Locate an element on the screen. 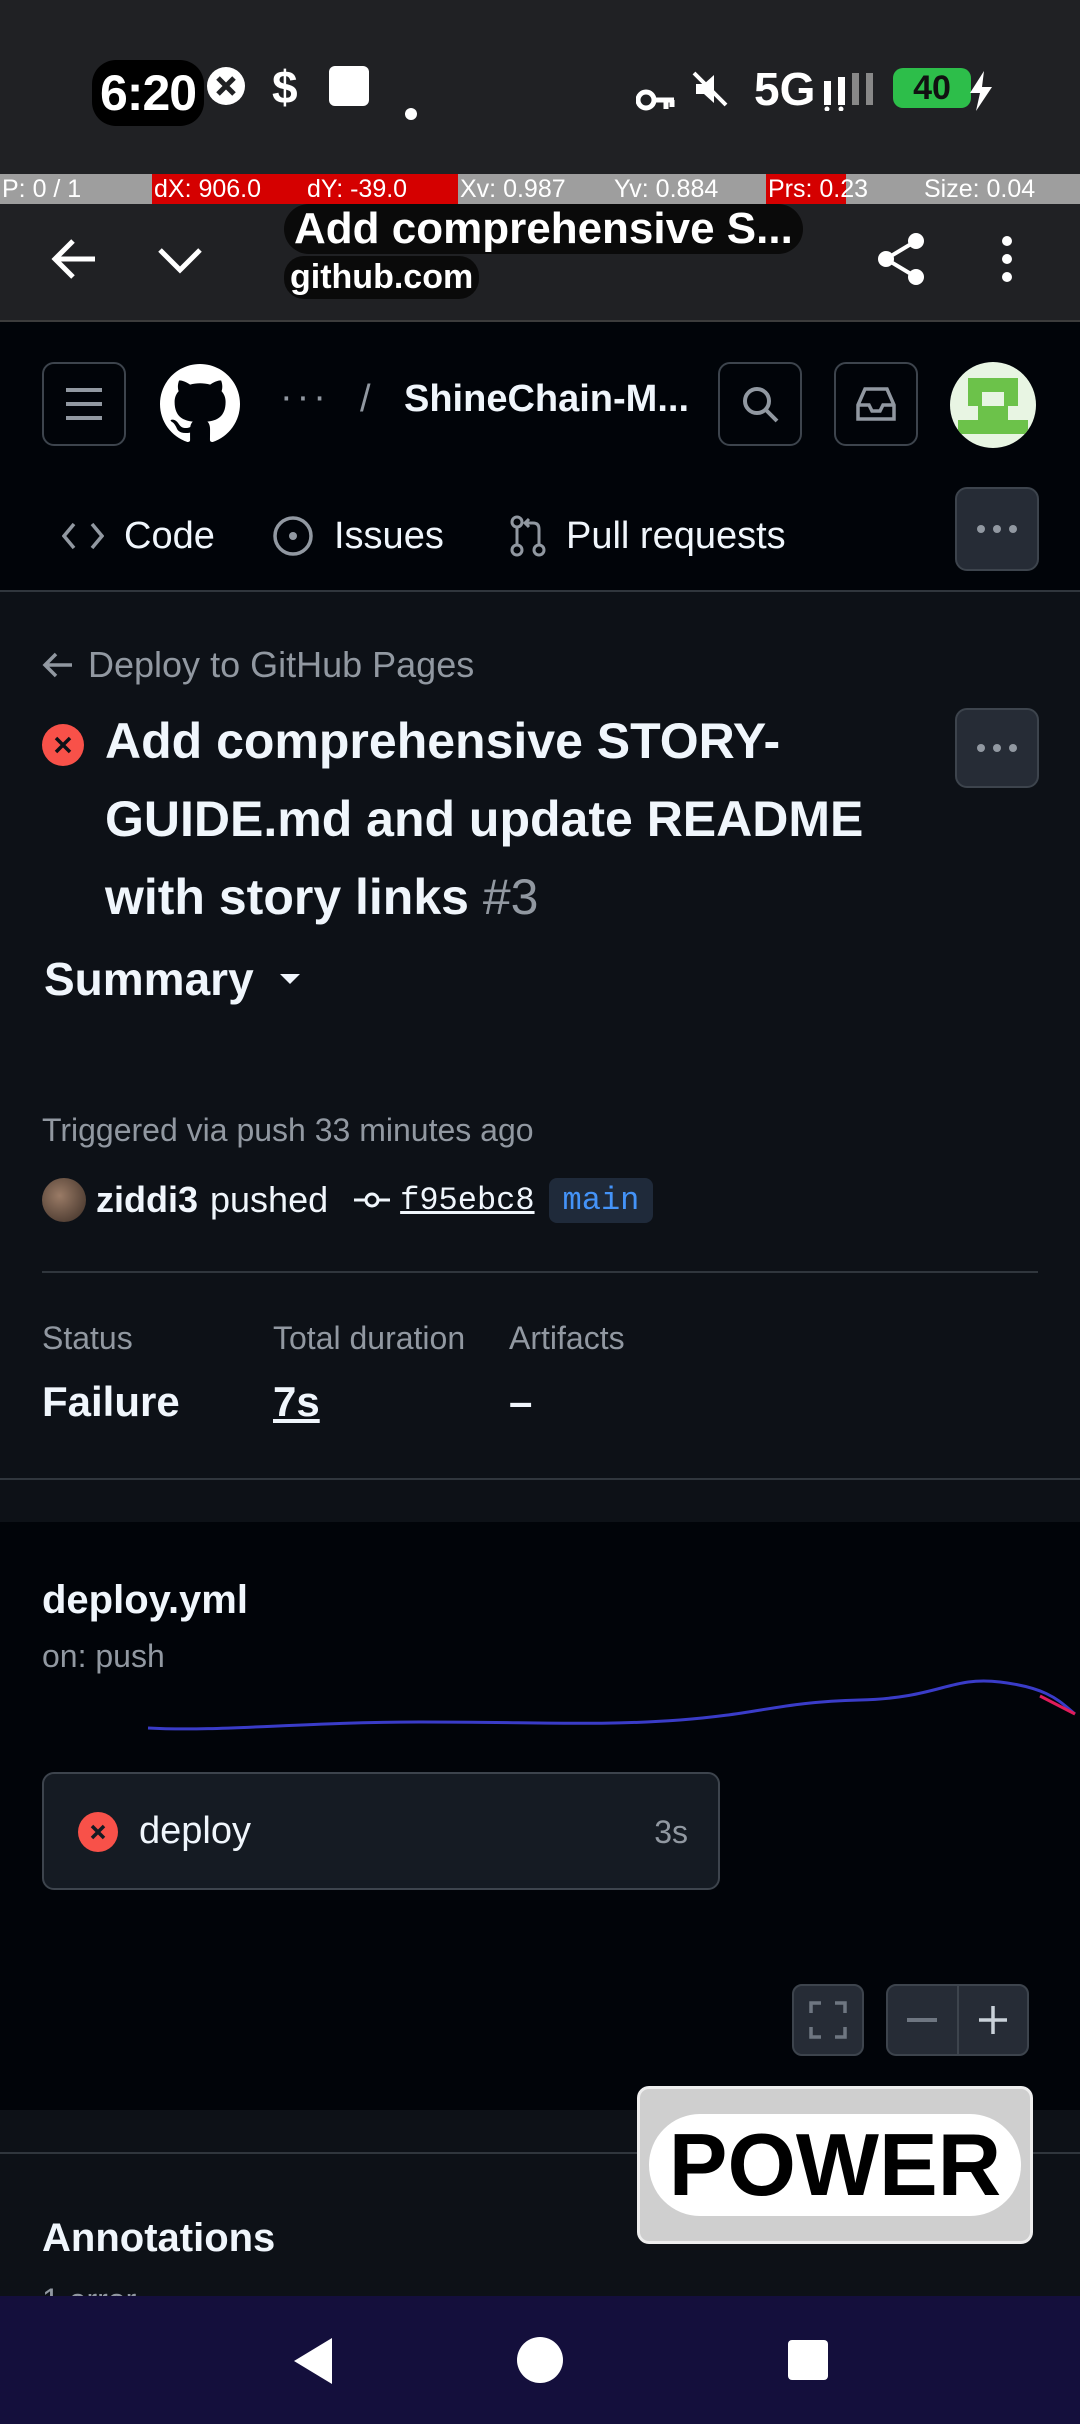  commit-link: f95ebc8 is located at coordinates (444, 1200).